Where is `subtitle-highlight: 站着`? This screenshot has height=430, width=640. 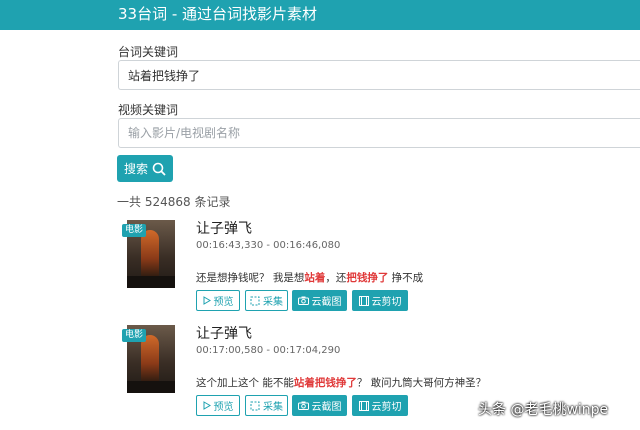 subtitle-highlight: 站着 is located at coordinates (315, 278).